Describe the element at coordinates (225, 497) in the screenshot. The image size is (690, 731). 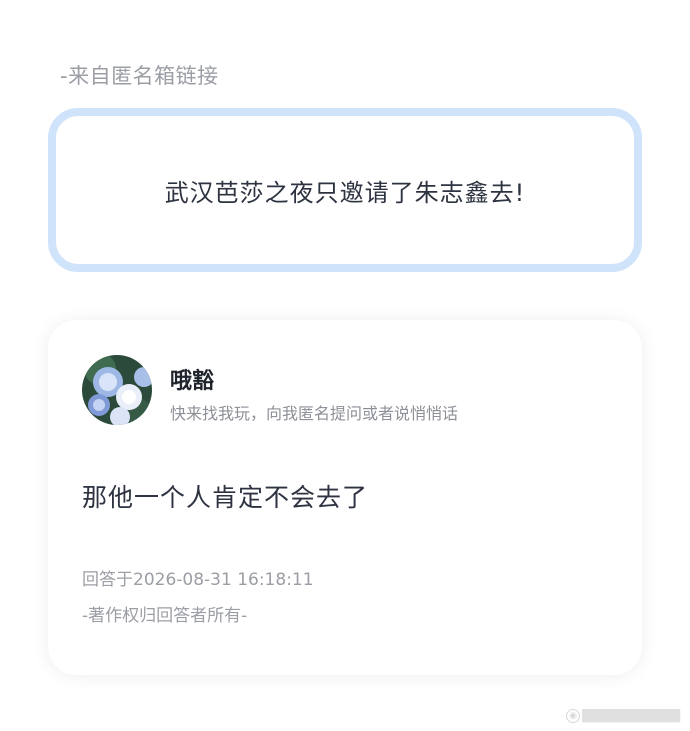
I see `answer-text: 那他一个人肯定不会去了` at that location.